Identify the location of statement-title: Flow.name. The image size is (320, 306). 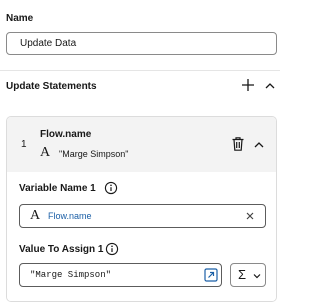
(66, 134).